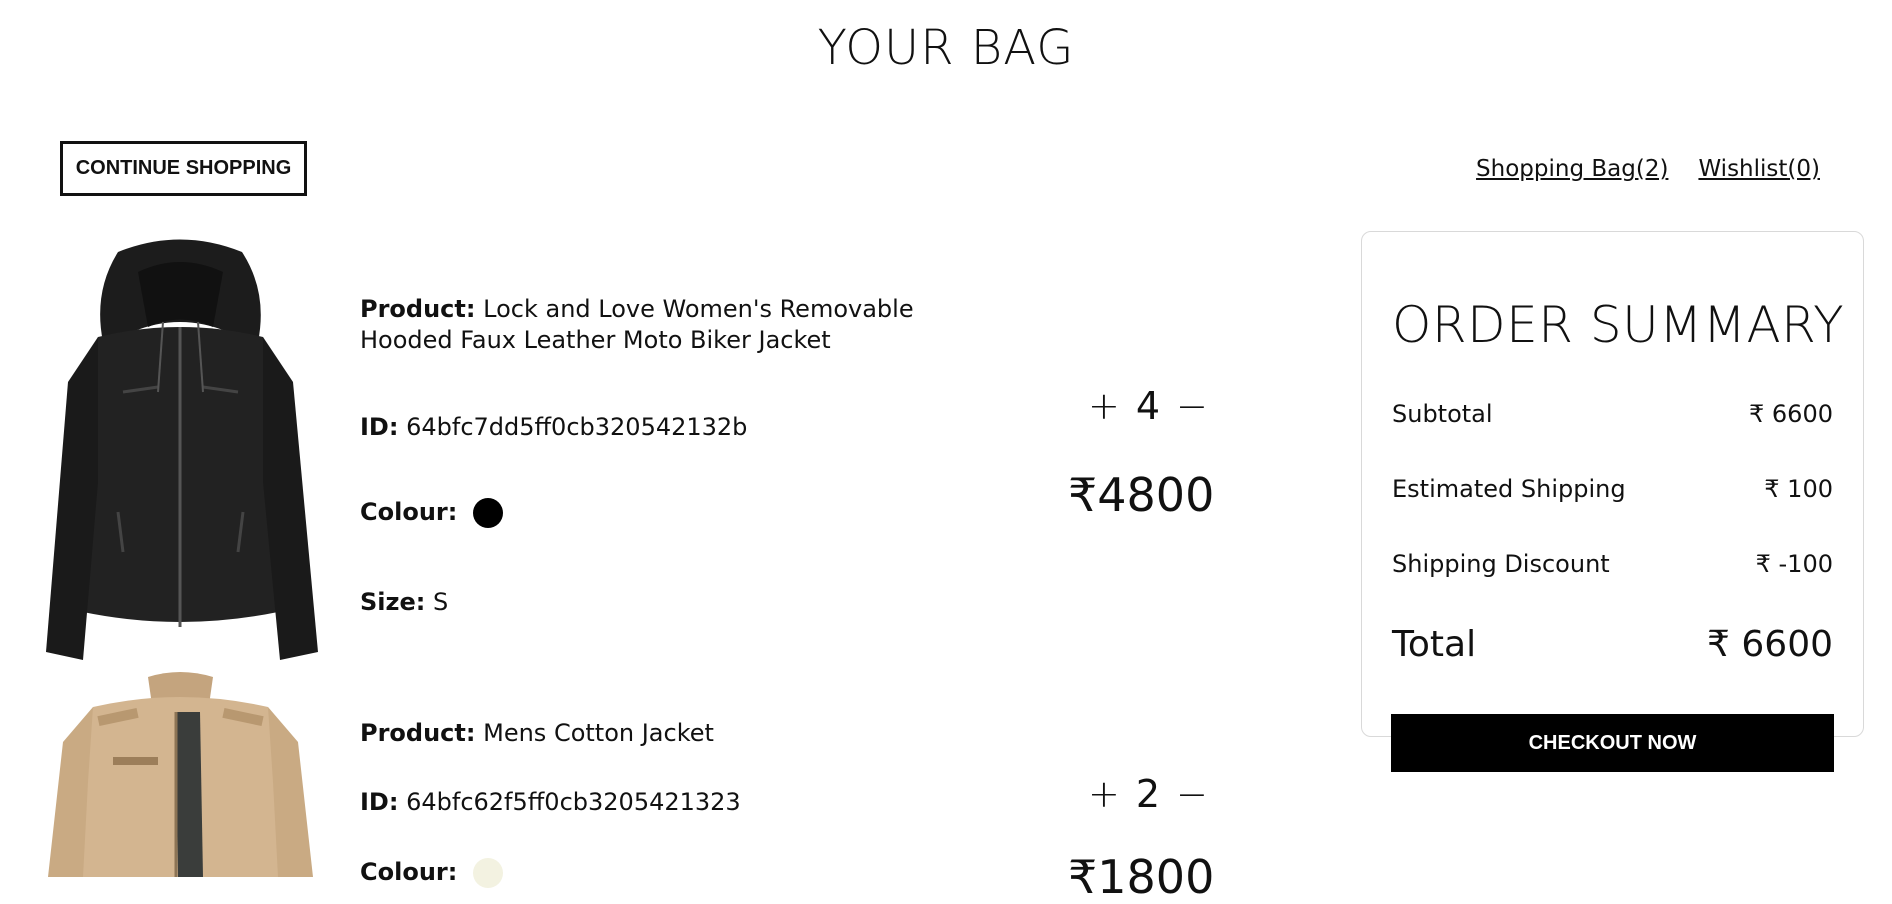  What do you see at coordinates (1442, 414) in the screenshot?
I see `subtotal-label: Subtotal` at bounding box center [1442, 414].